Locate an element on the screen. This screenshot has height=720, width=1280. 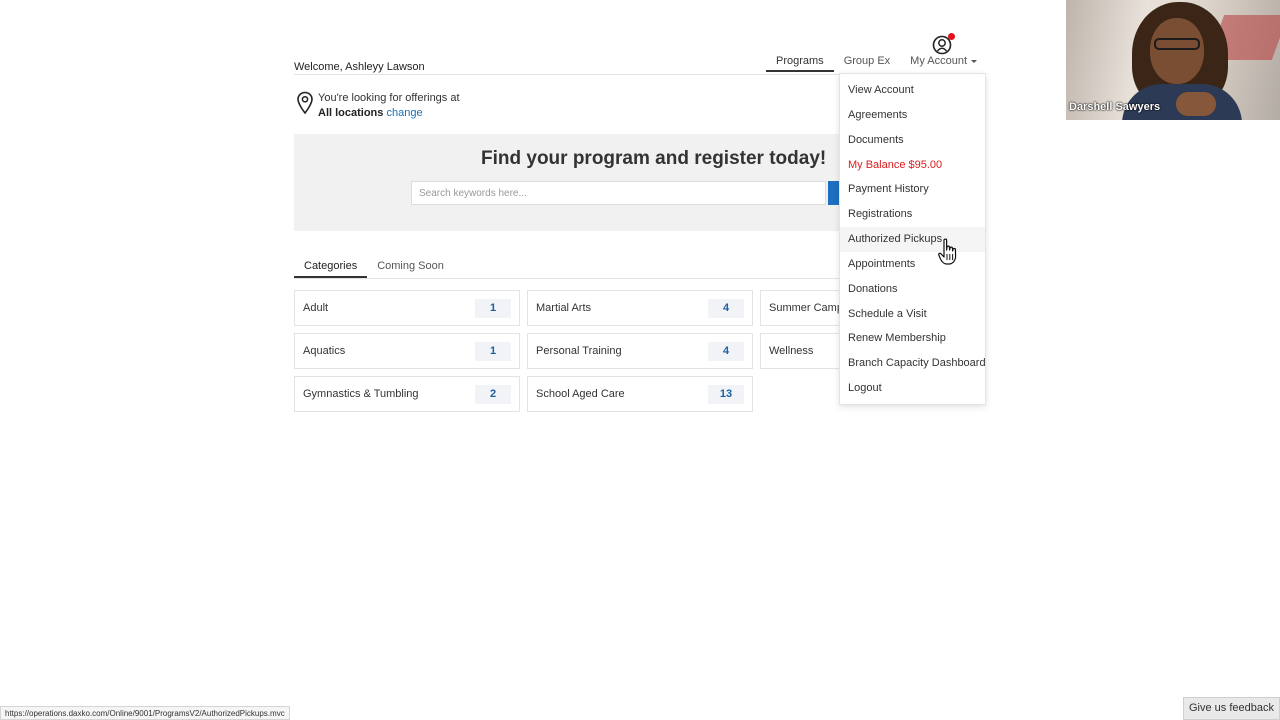
top-navigation: Programs Group Ex My Account is located at coordinates (876, 63).